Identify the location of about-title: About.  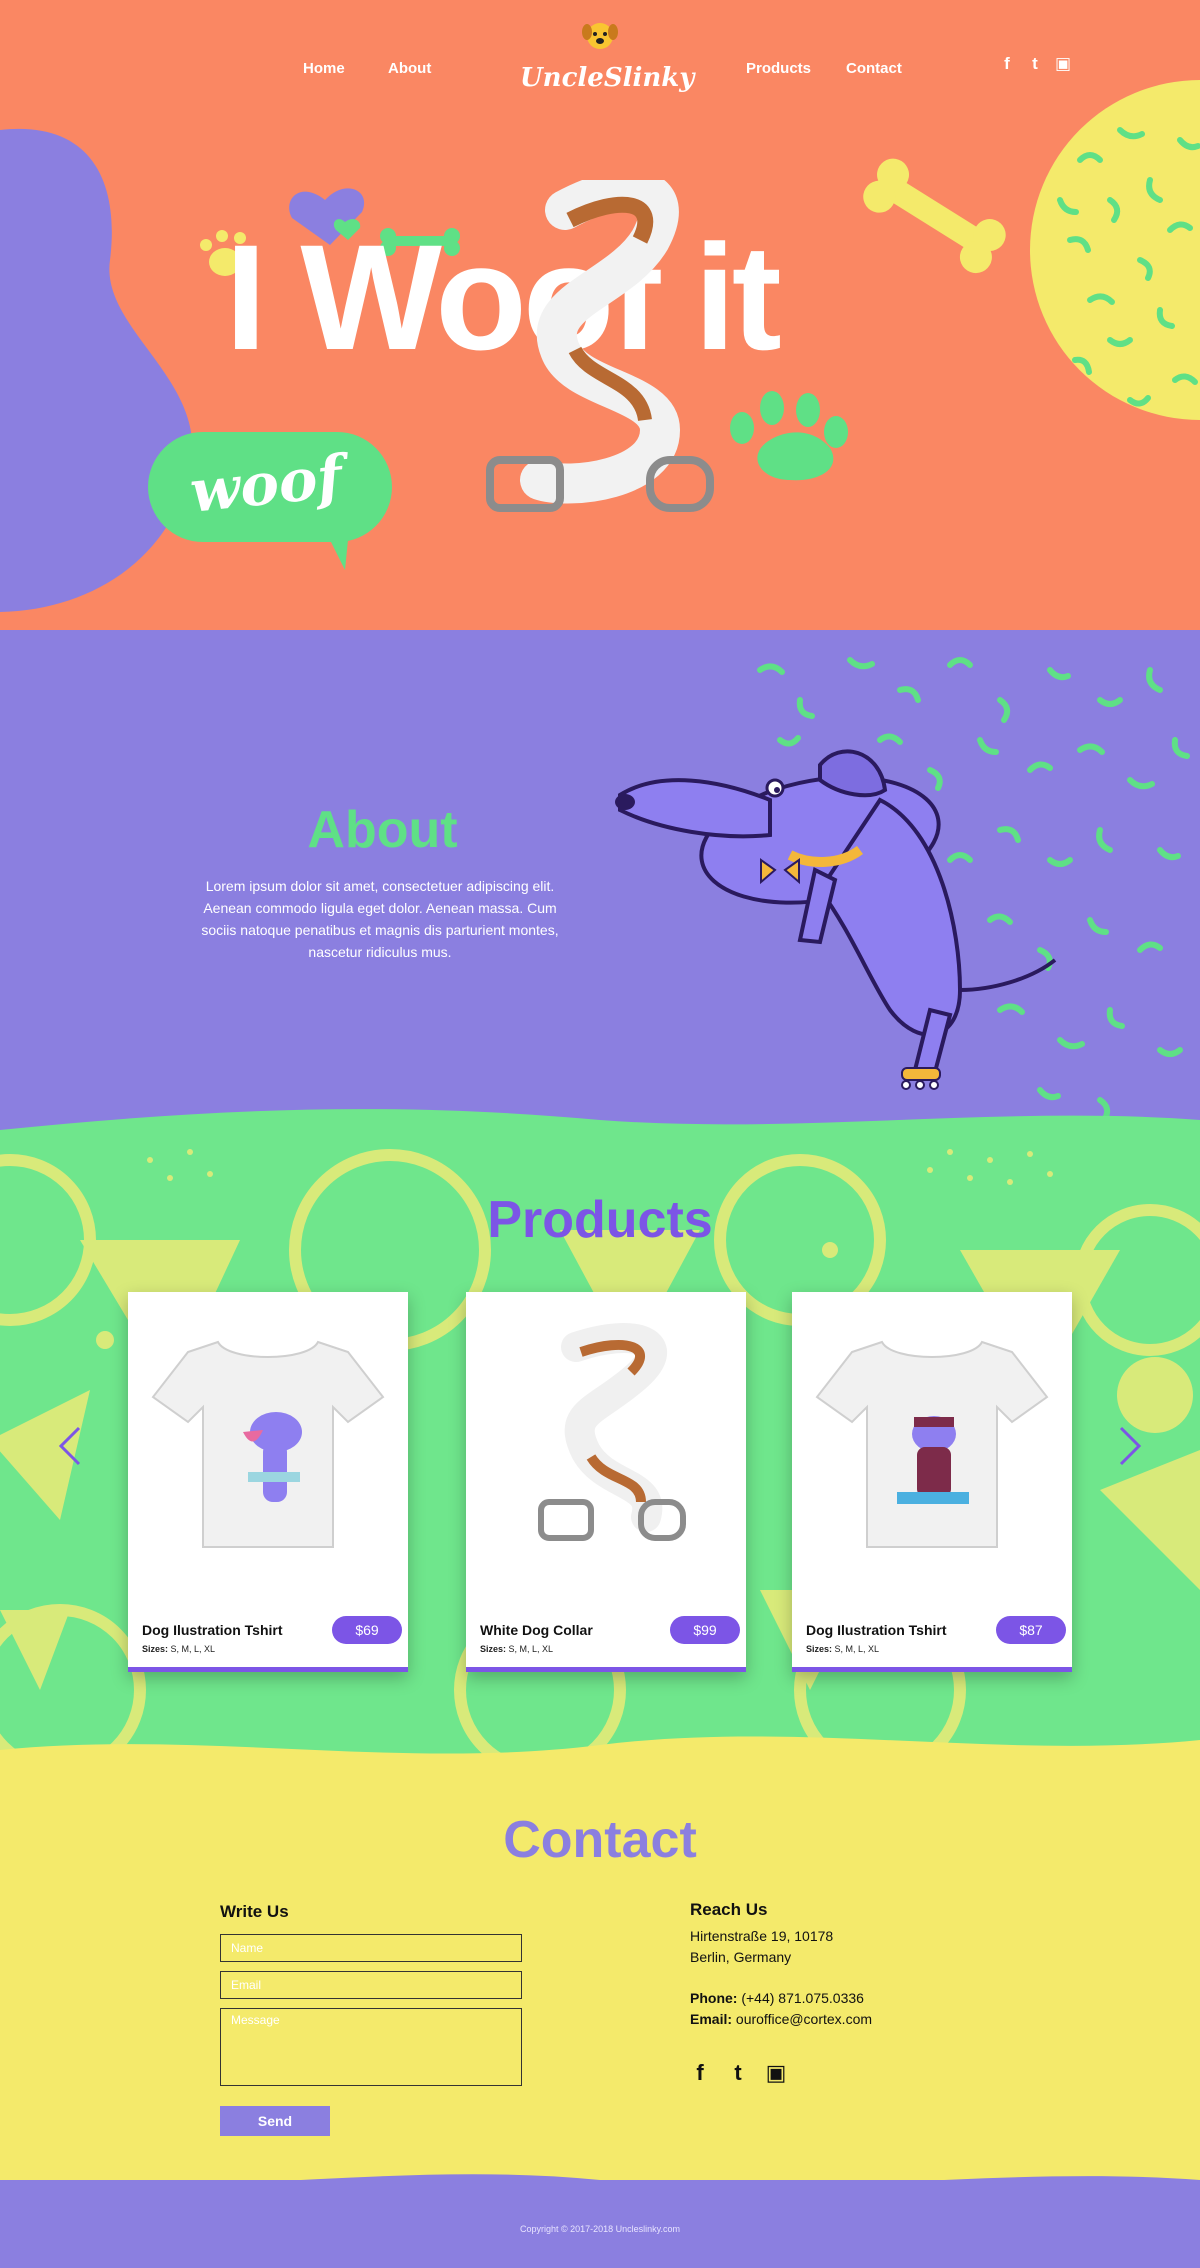
(382, 830).